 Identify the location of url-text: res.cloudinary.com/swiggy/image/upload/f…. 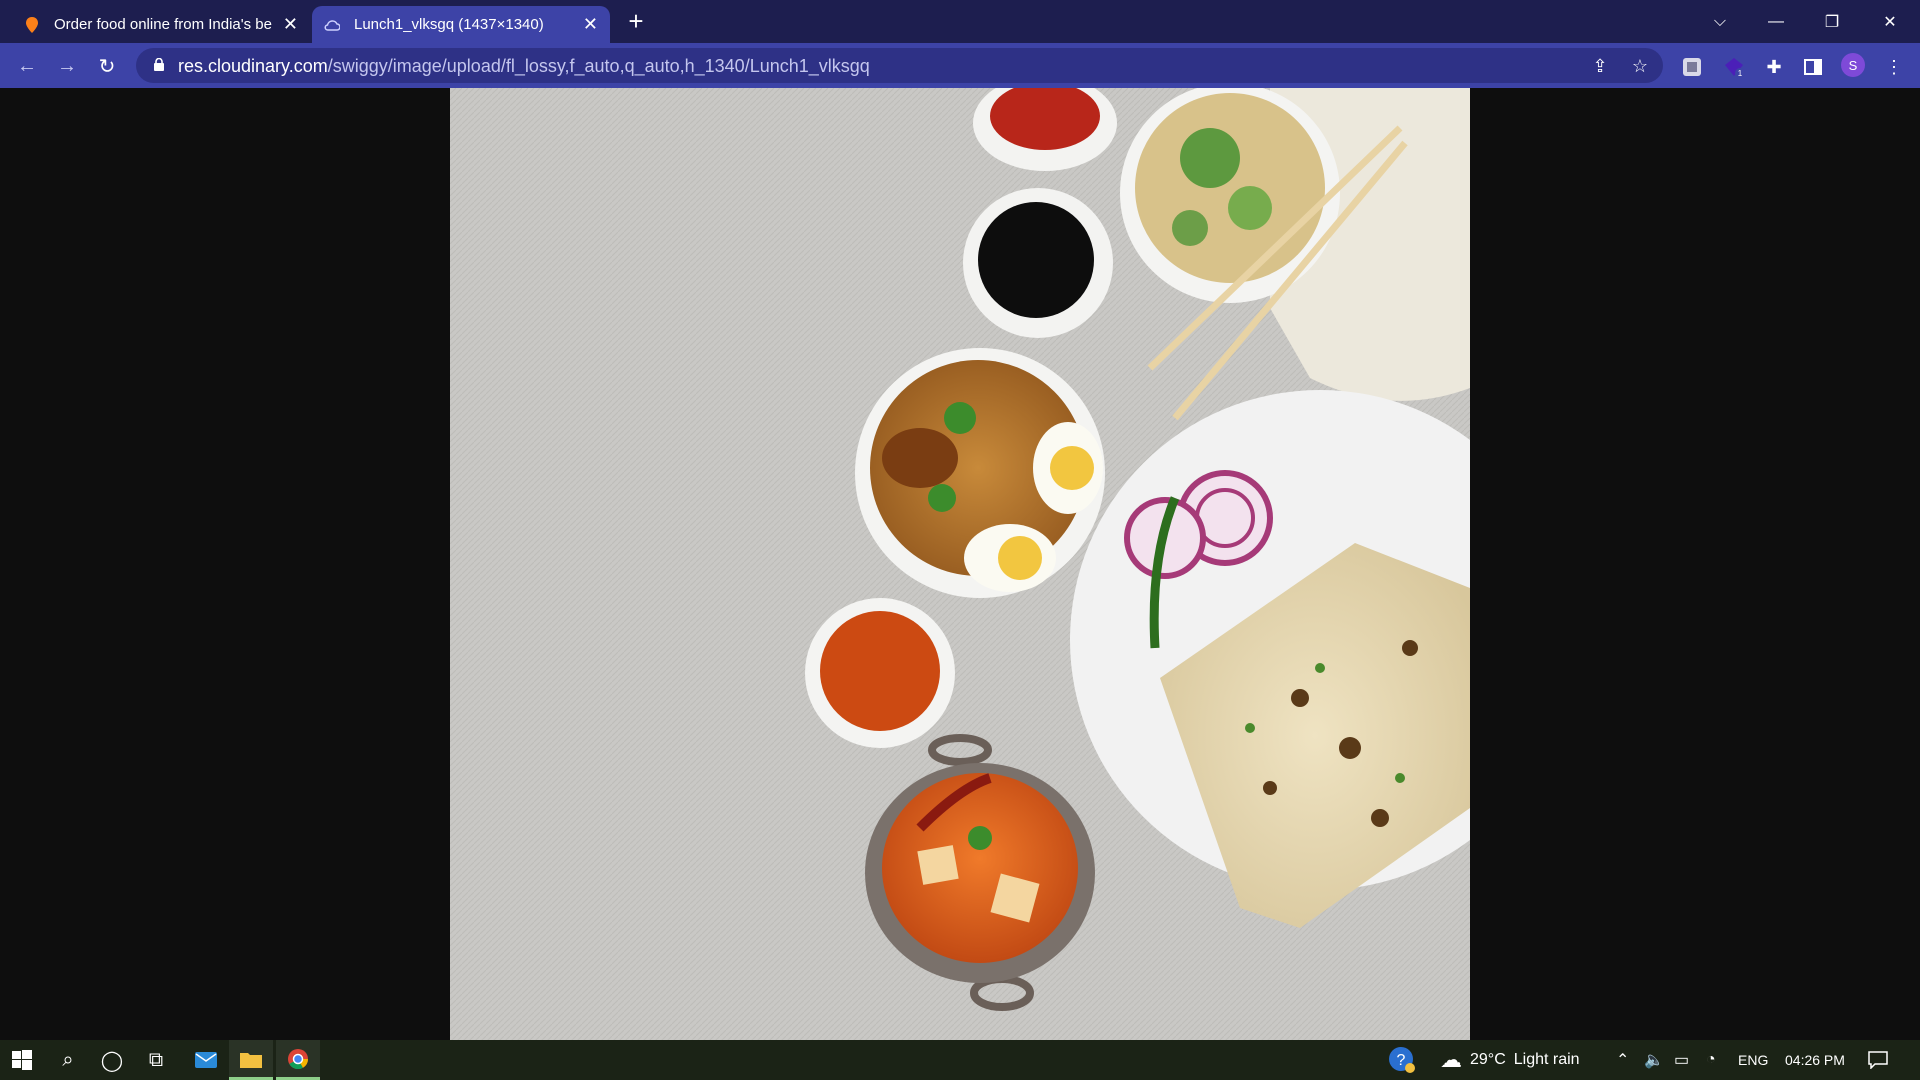
(524, 66).